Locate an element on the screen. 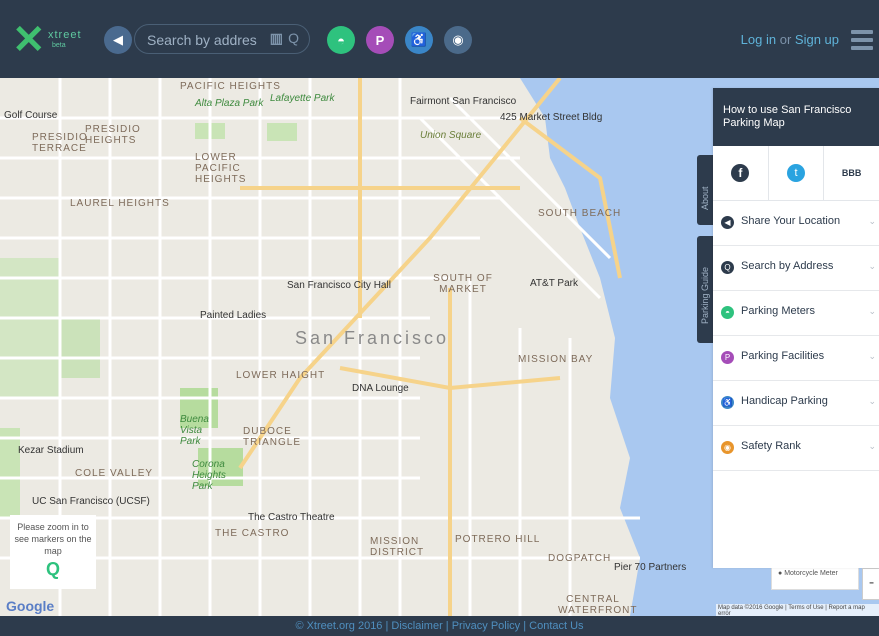  poi-label: San Francisco City Hall is located at coordinates (339, 285).